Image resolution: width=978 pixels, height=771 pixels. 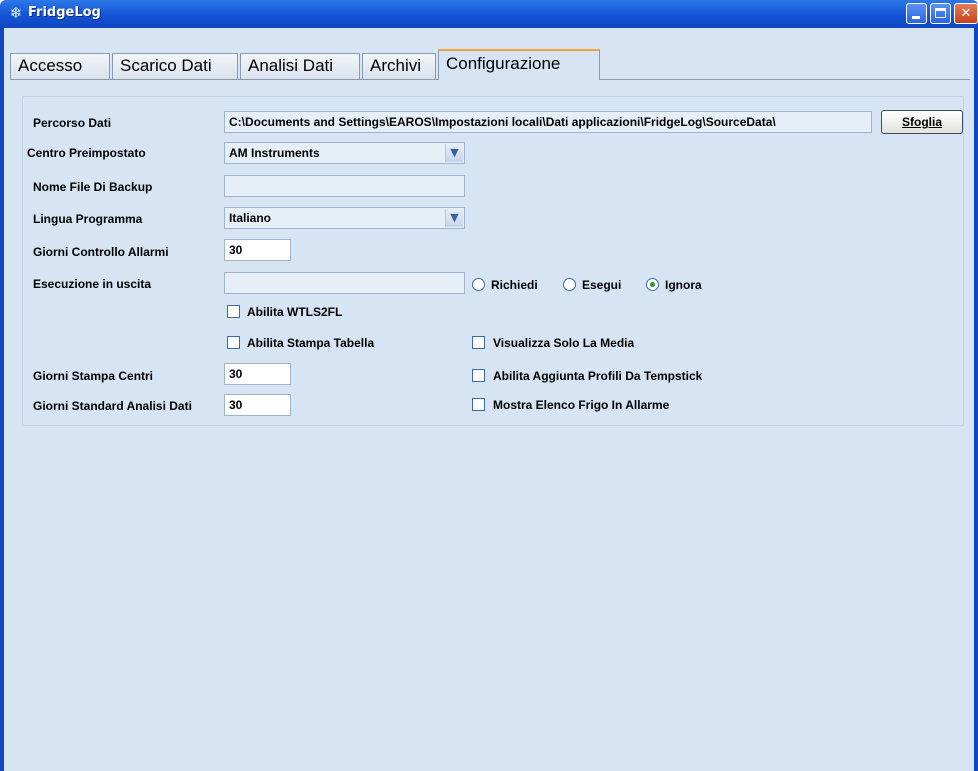 What do you see at coordinates (233, 342) in the screenshot?
I see `abilita-stampa-checkbox` at bounding box center [233, 342].